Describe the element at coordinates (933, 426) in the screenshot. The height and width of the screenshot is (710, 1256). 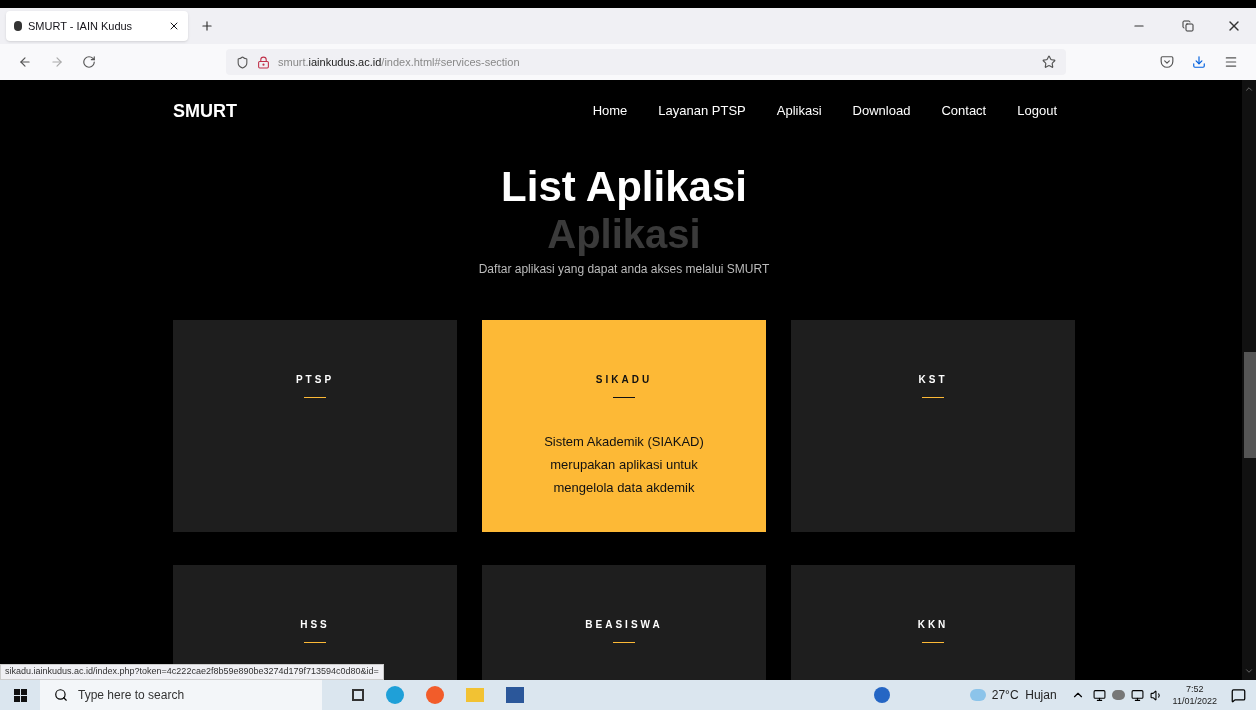
I see `app-card: KST` at that location.